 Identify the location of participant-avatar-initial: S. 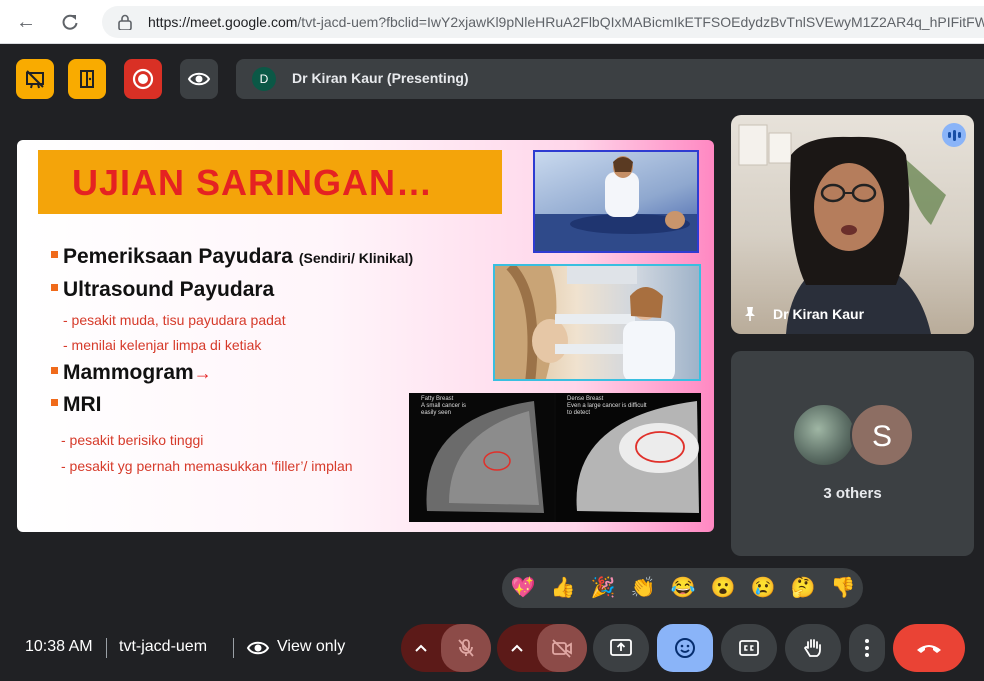
(882, 435).